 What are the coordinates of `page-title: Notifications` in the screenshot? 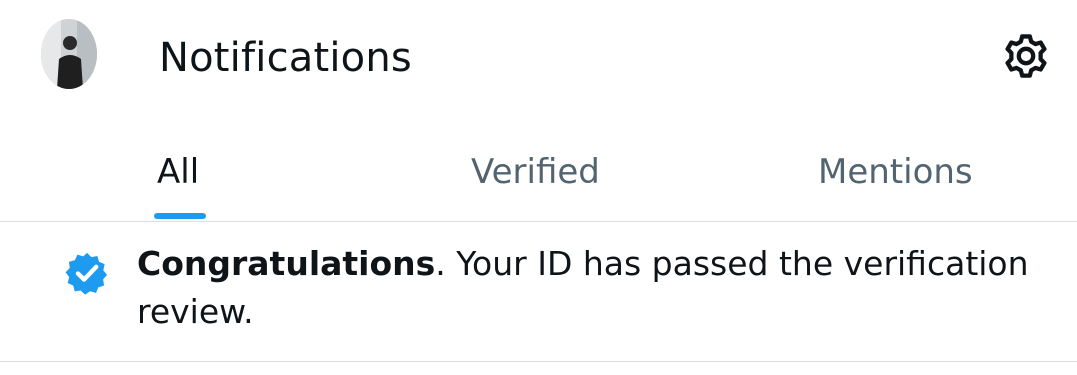 It's located at (285, 58).